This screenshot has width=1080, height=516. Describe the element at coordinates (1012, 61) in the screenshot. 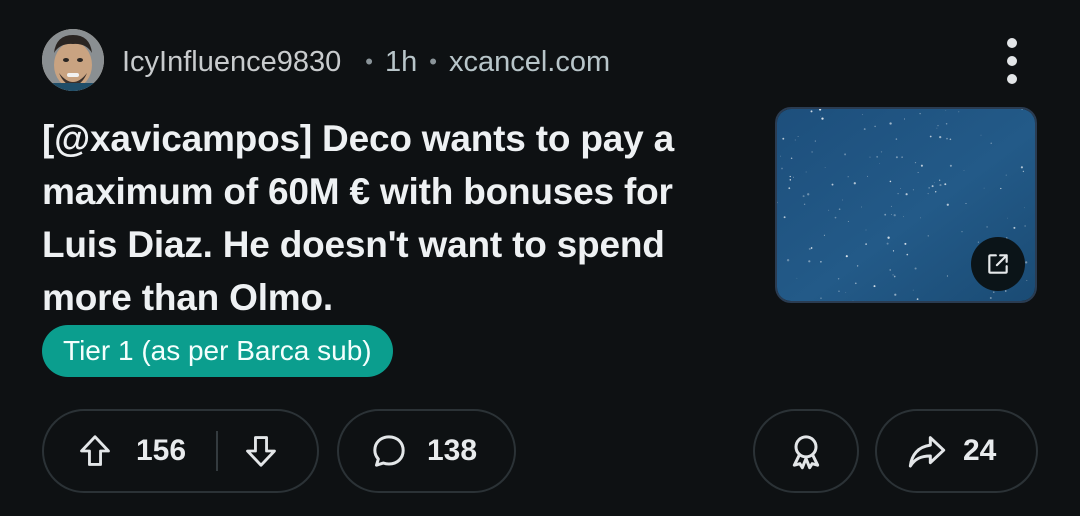

I see `more-options-button` at that location.